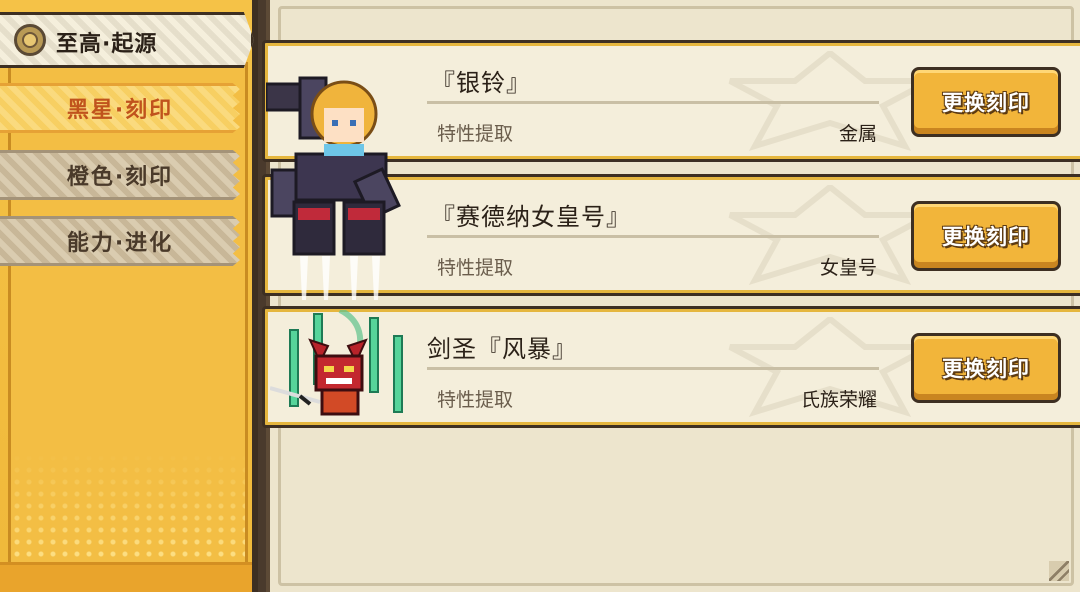  I want to click on card-trait: 氏族荣耀, so click(838, 400).